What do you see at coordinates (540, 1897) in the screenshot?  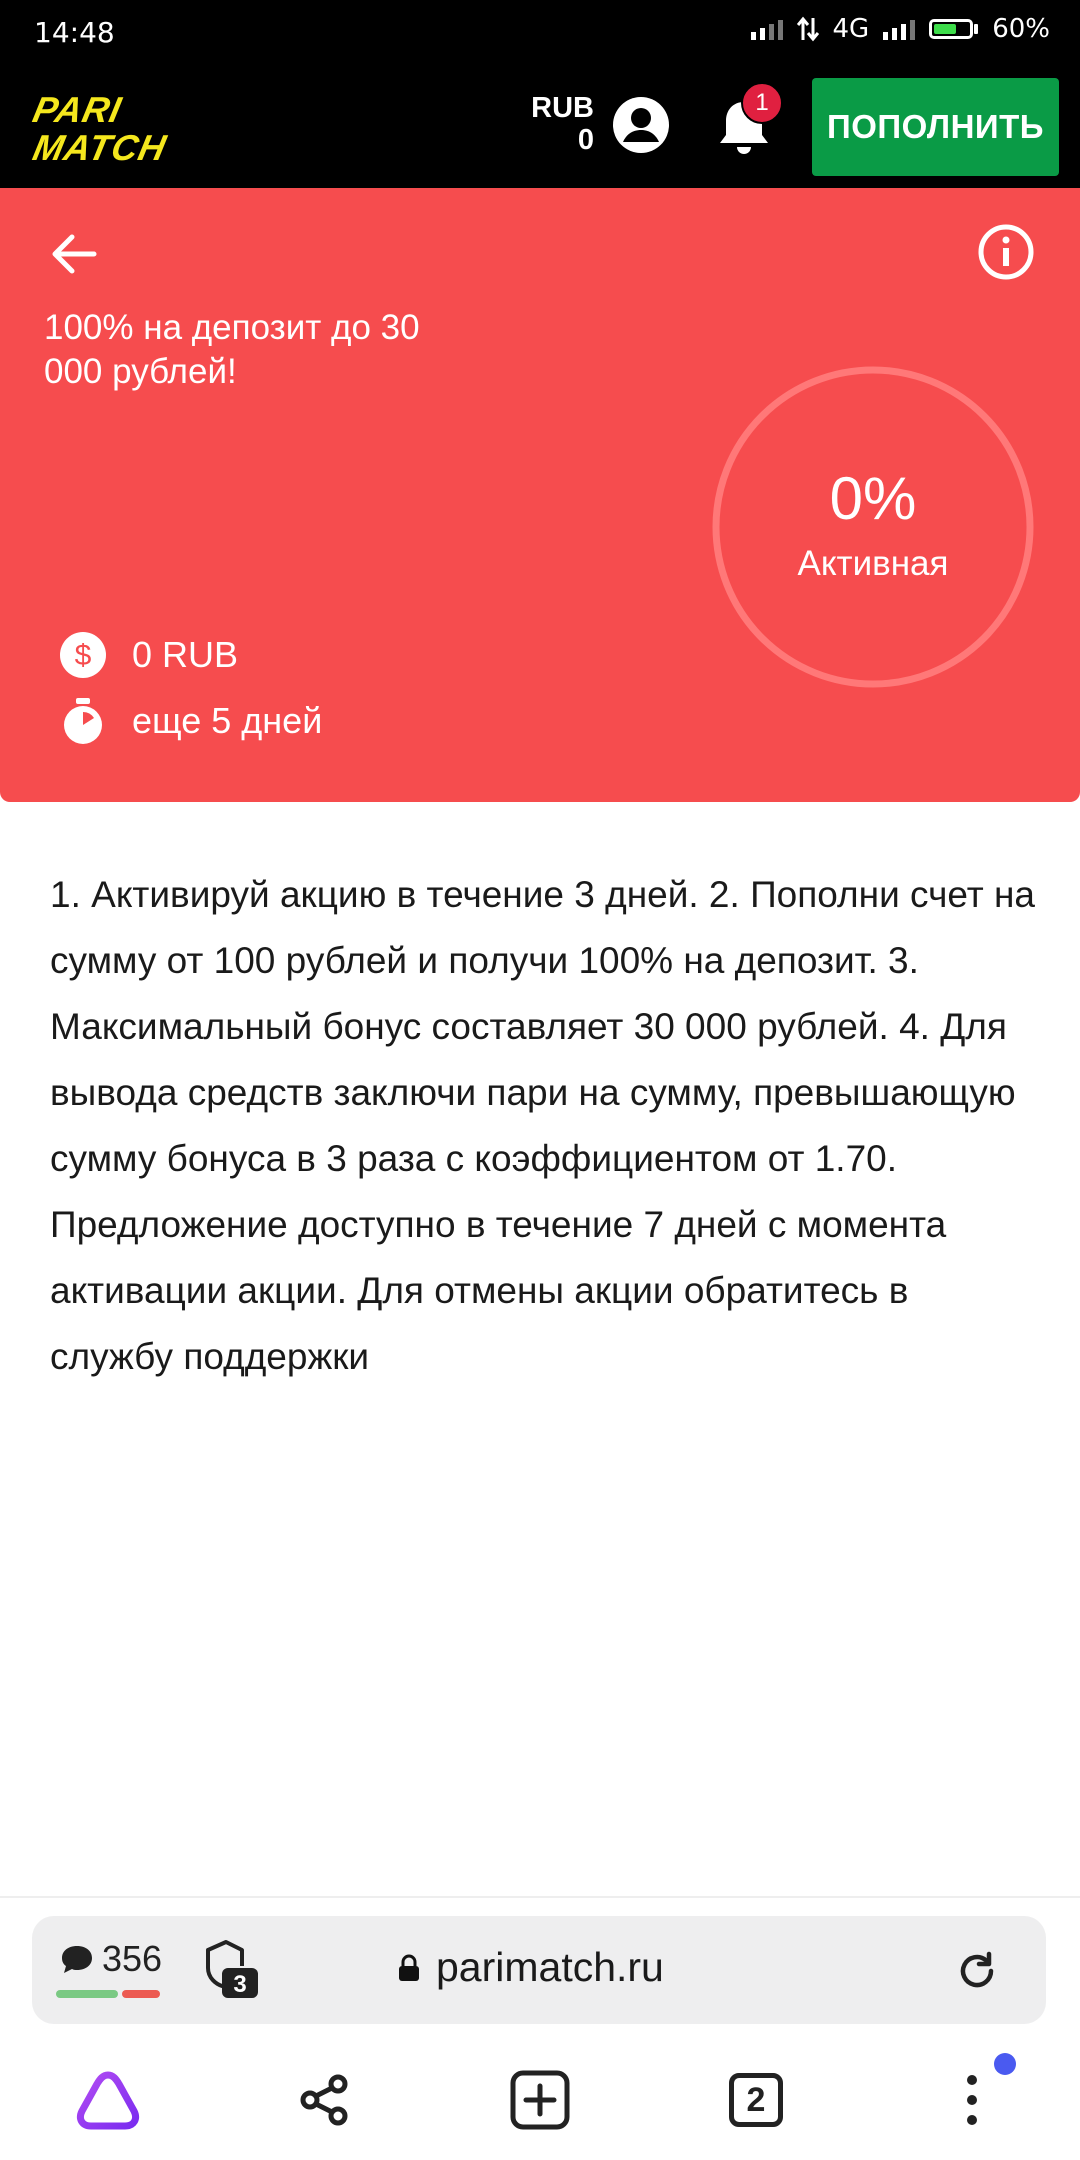 I see `divider` at bounding box center [540, 1897].